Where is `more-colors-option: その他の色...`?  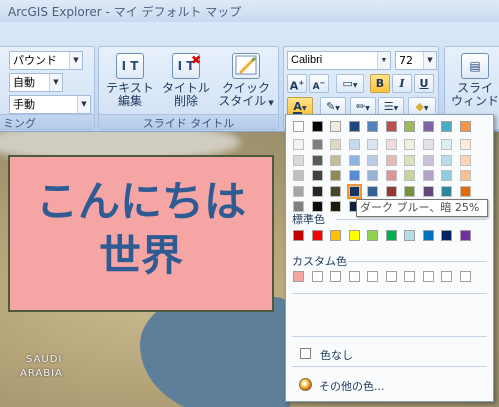 more-colors-option: その他の色... is located at coordinates (352, 386).